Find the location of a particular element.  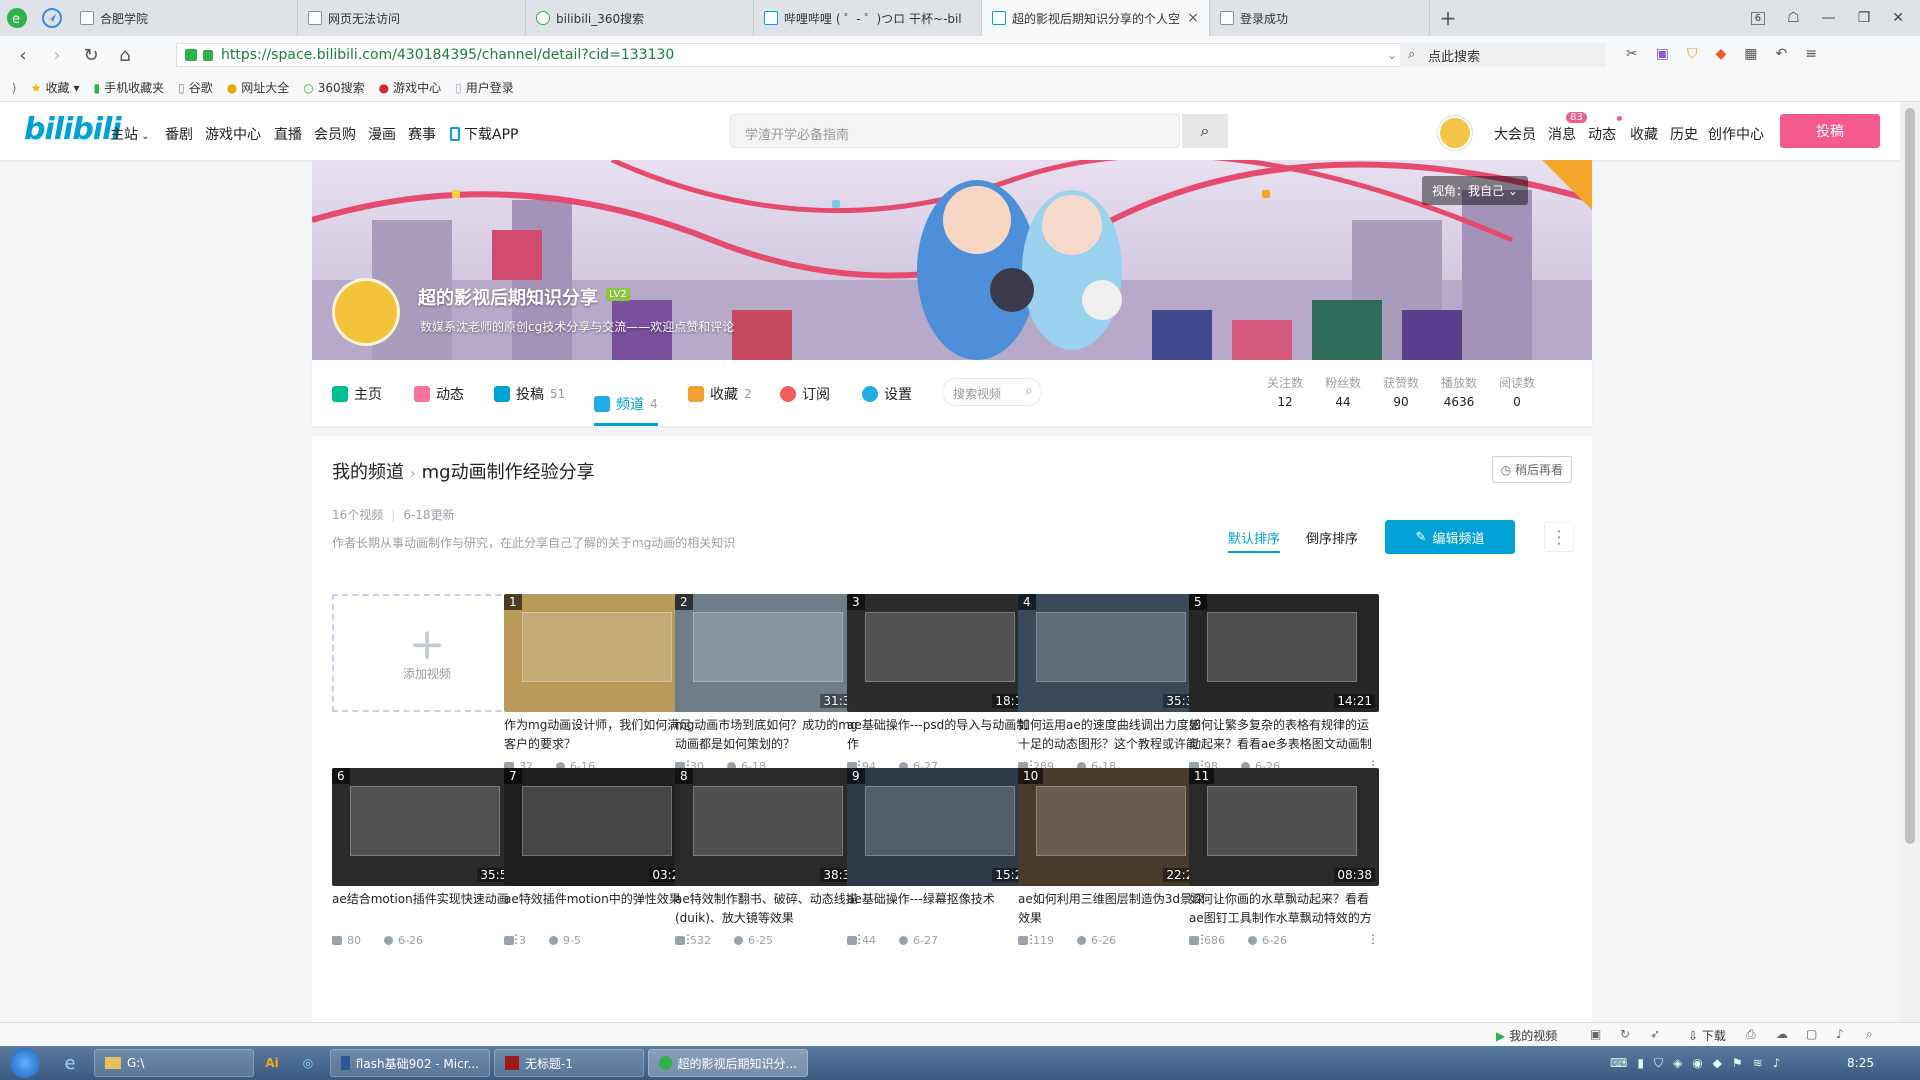

security-icon: ◆ is located at coordinates (1717, 1063).